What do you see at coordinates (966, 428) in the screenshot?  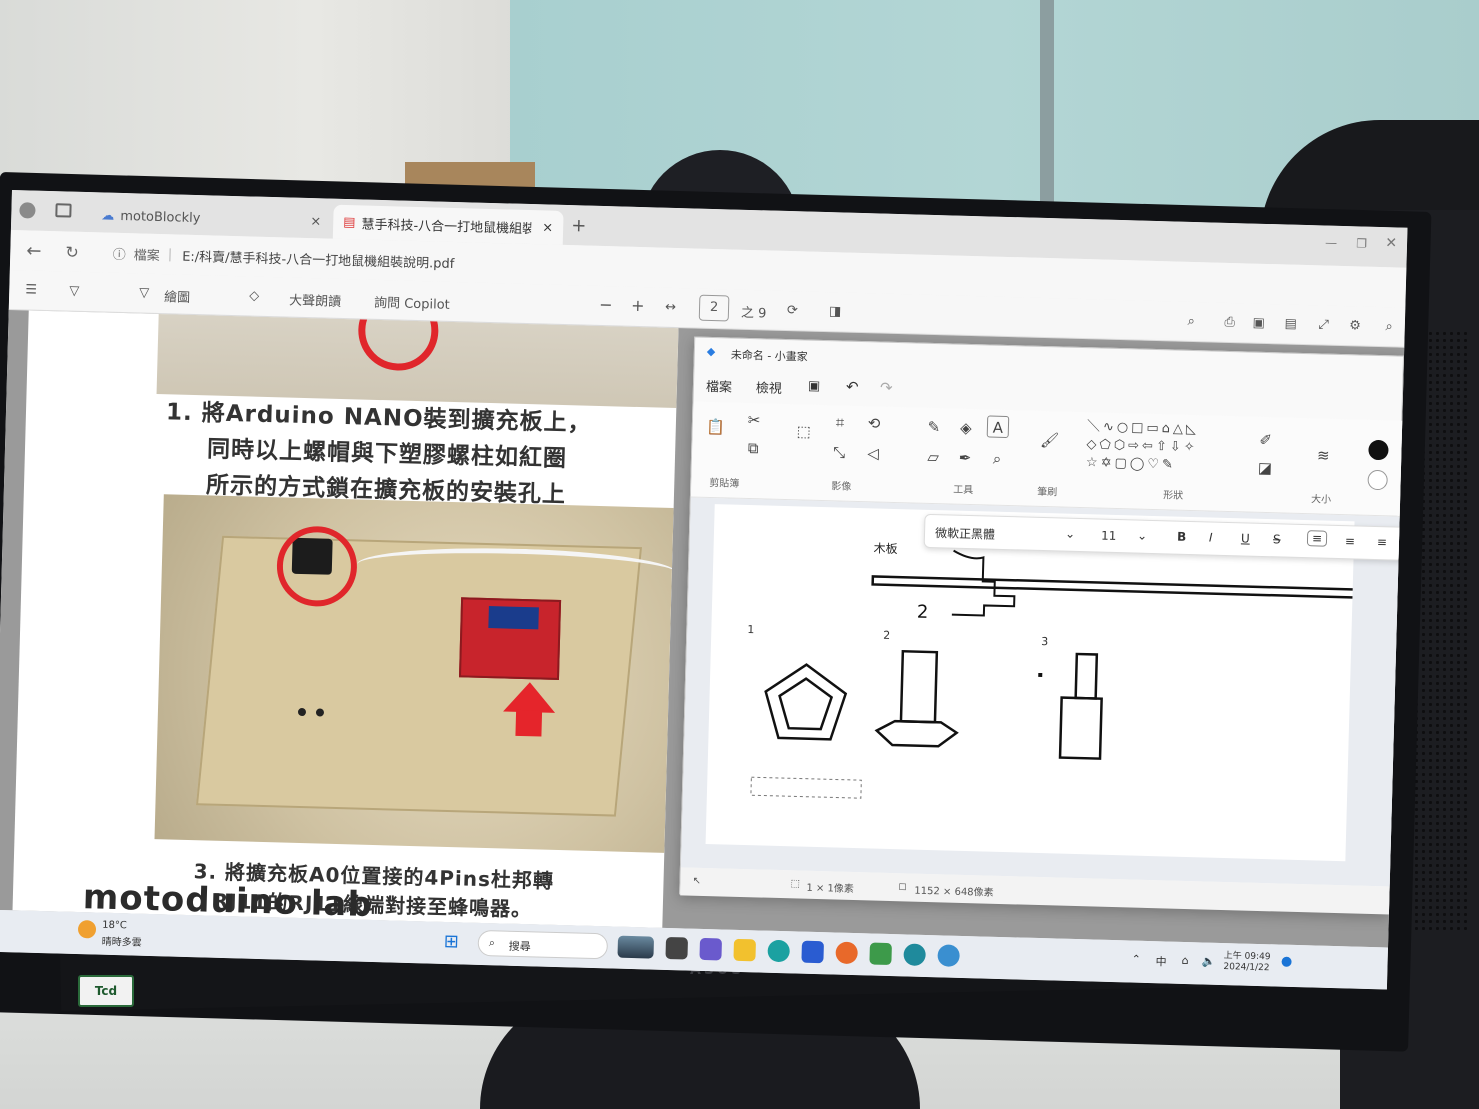 I see `fill-icon: ◈` at bounding box center [966, 428].